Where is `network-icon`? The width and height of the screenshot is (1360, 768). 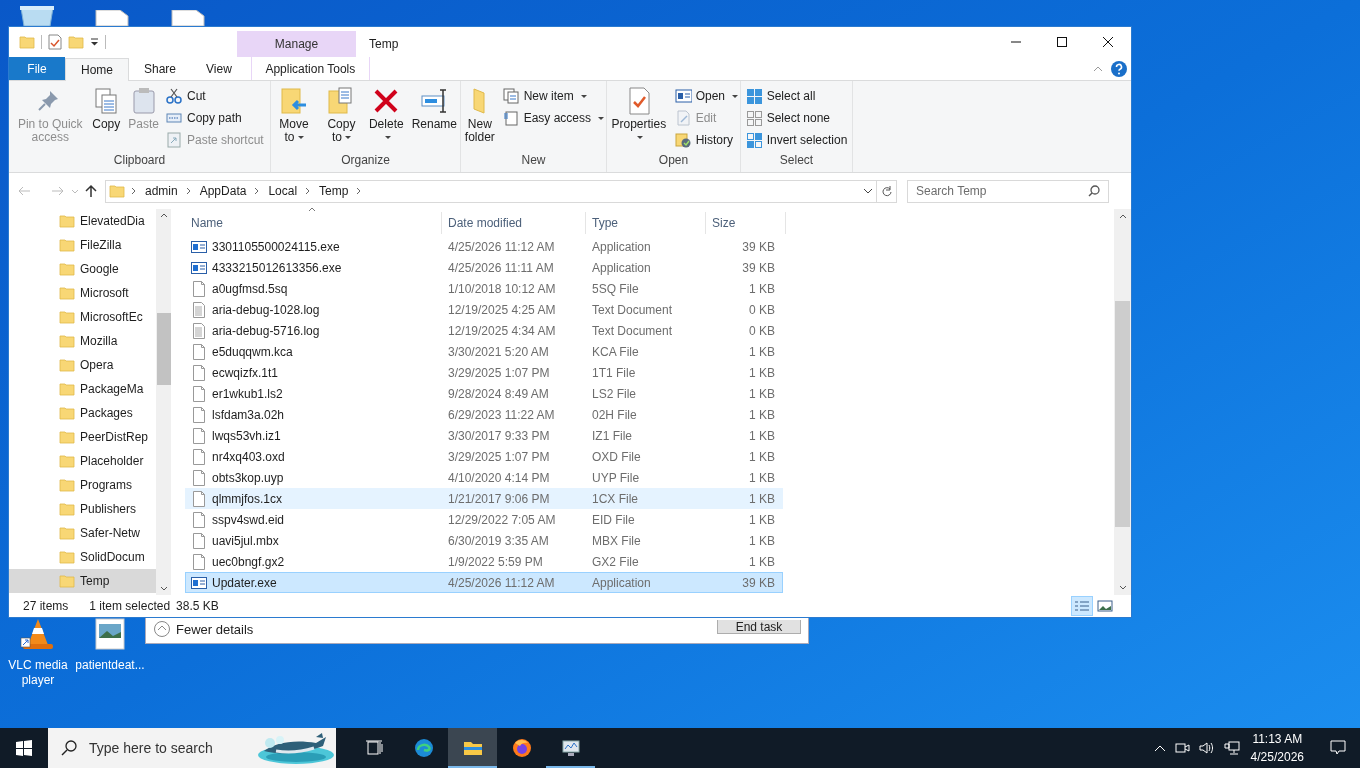
network-icon is located at coordinates (1231, 748).